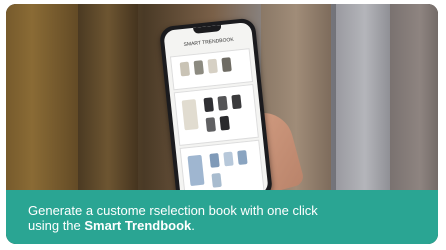  Describe the element at coordinates (56, 225) in the screenshot. I see `caption-line-2-prefix: using the` at that location.